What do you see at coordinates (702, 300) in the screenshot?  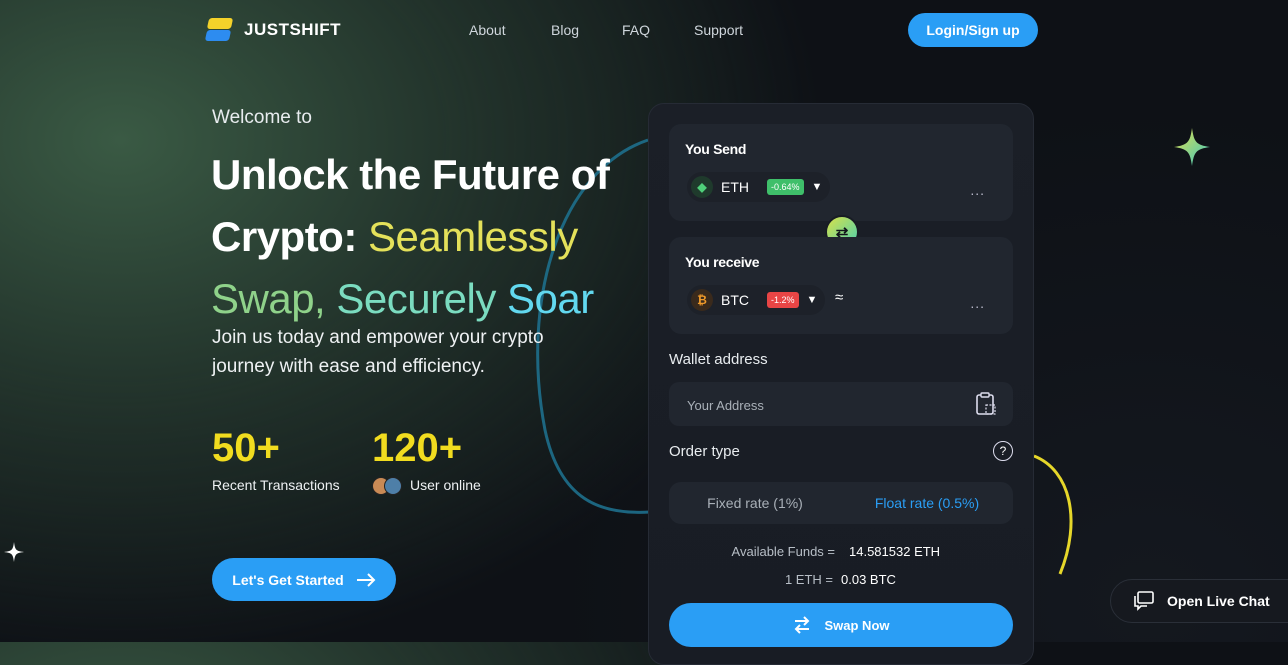 I see `bitcoin-icon: ₿` at bounding box center [702, 300].